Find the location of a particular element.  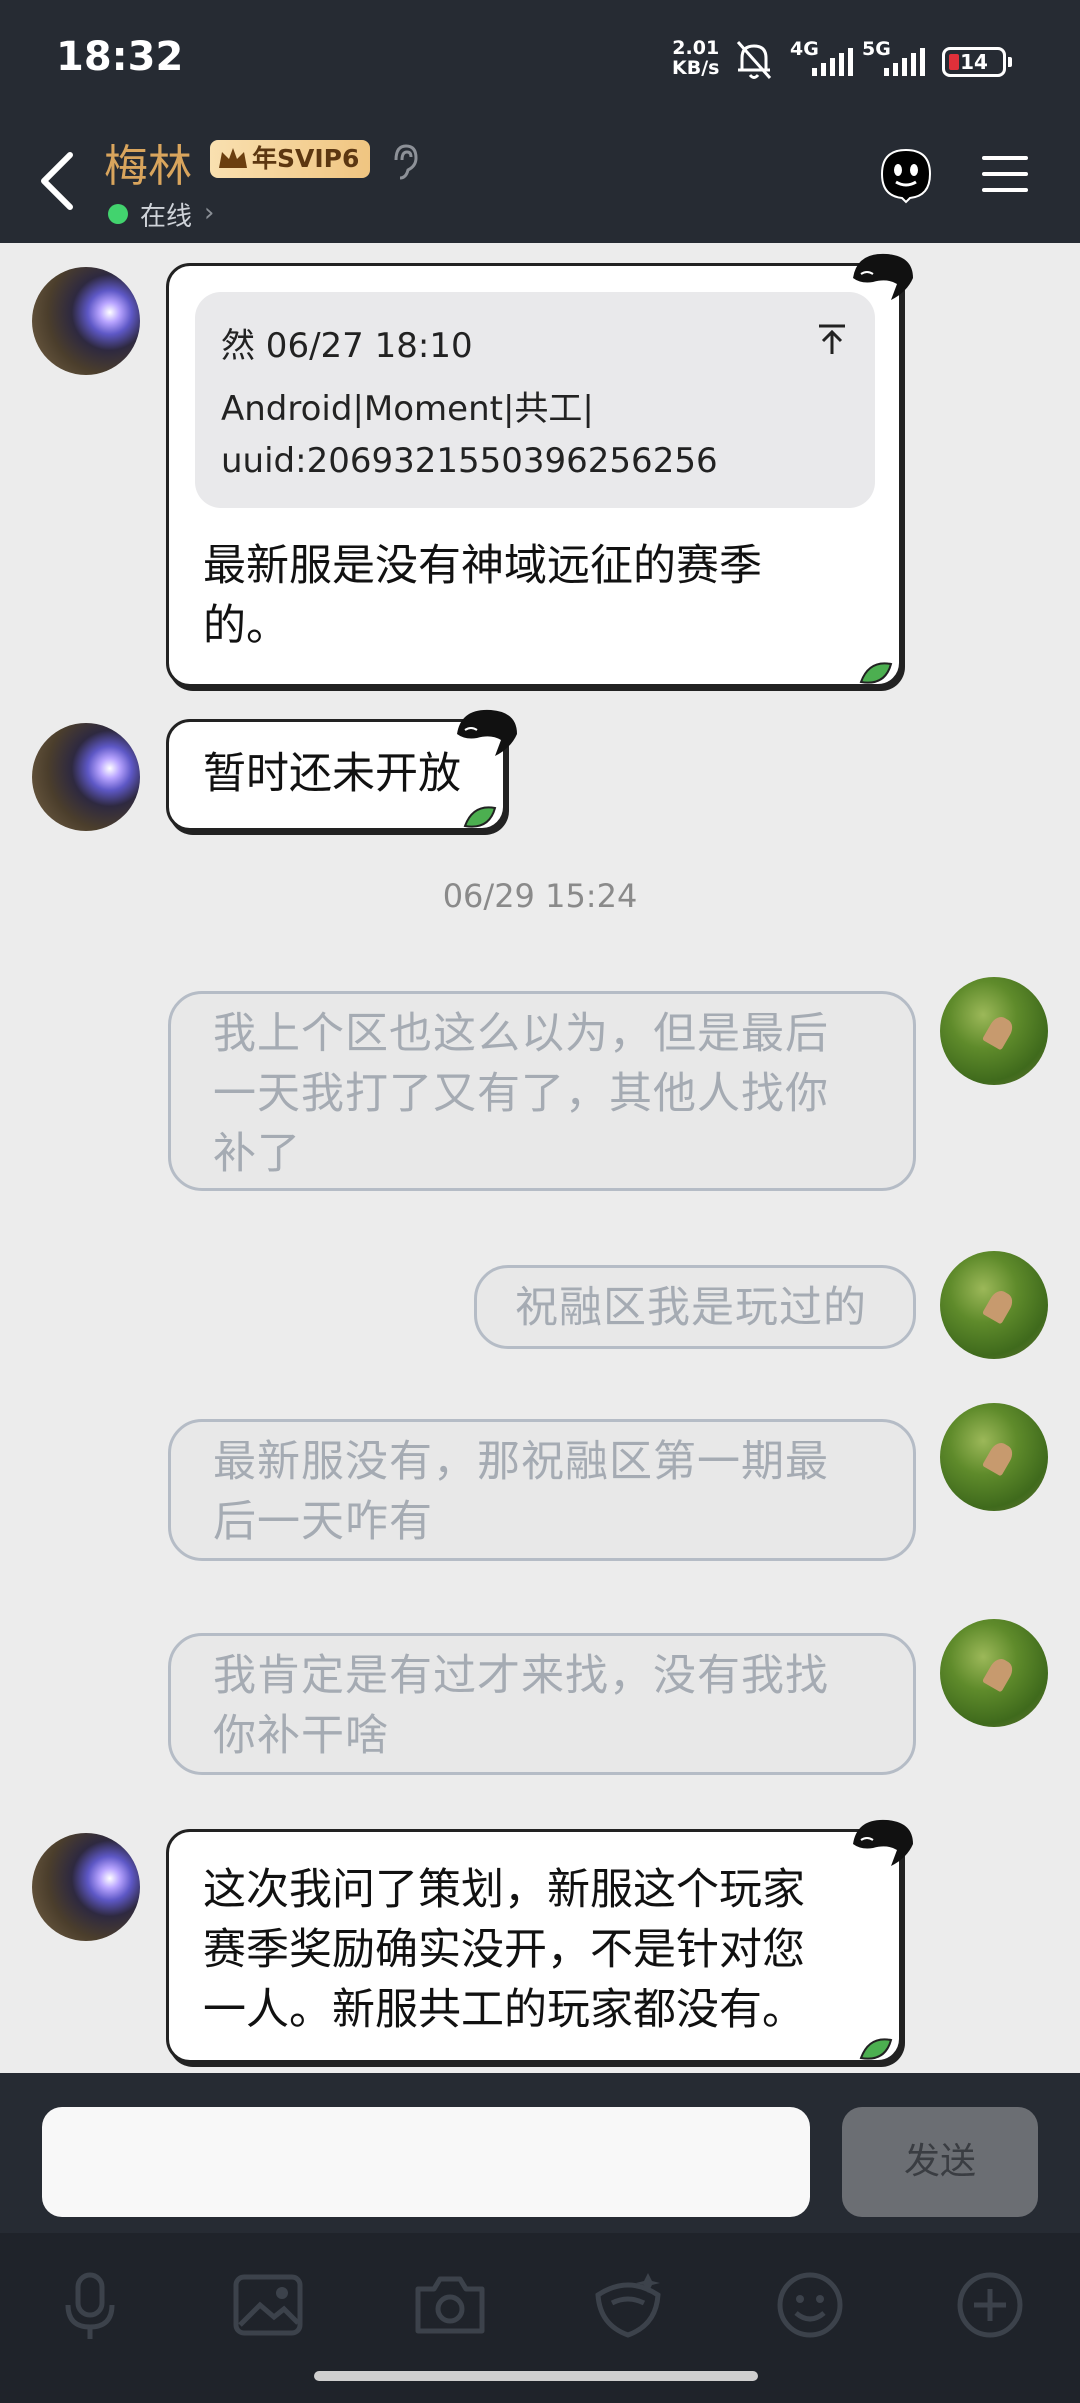

message-text: 赛季奖励确实没开，不是针对您 is located at coordinates (504, 1950).